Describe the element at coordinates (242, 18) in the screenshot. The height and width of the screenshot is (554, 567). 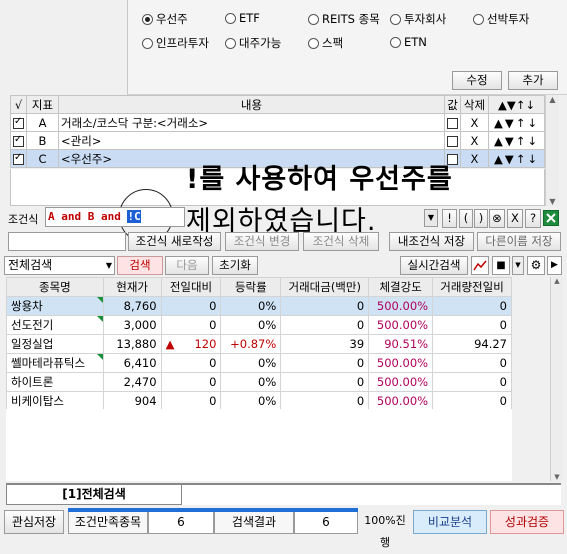
I see `radio-etf: ETF` at that location.